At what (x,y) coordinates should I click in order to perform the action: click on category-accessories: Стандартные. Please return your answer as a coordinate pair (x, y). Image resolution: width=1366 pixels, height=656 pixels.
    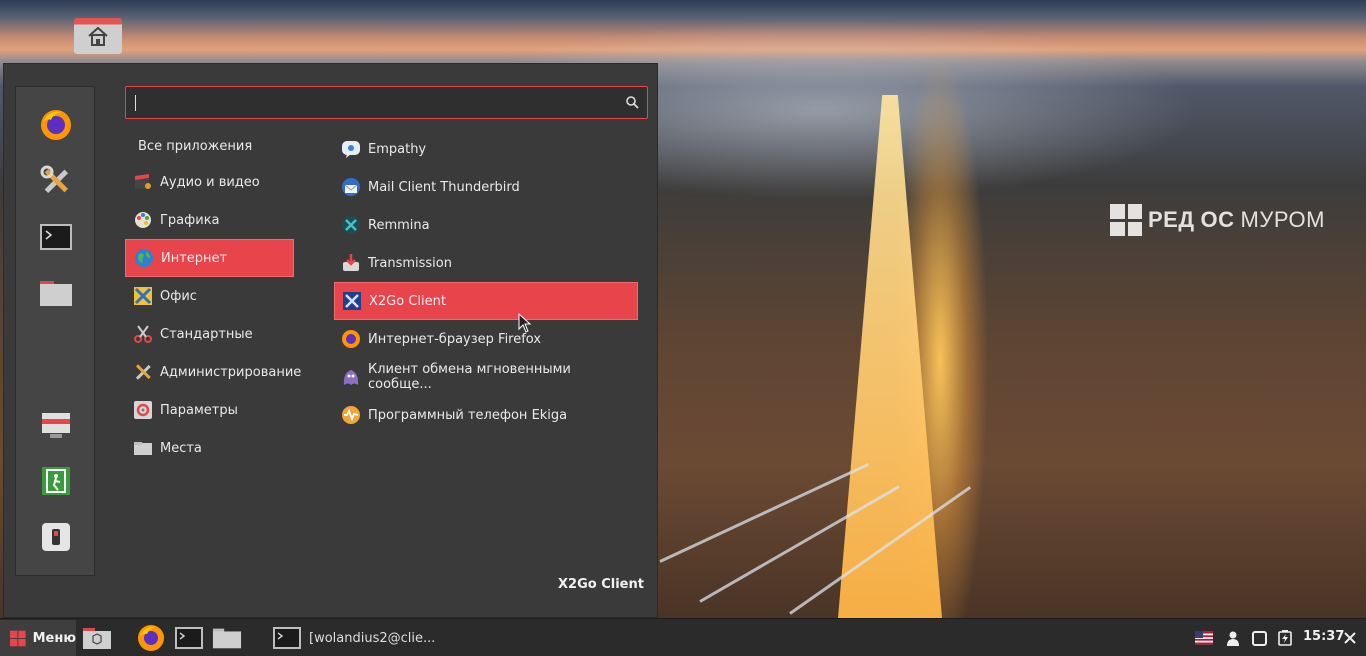
    Looking at the image, I should click on (209, 334).